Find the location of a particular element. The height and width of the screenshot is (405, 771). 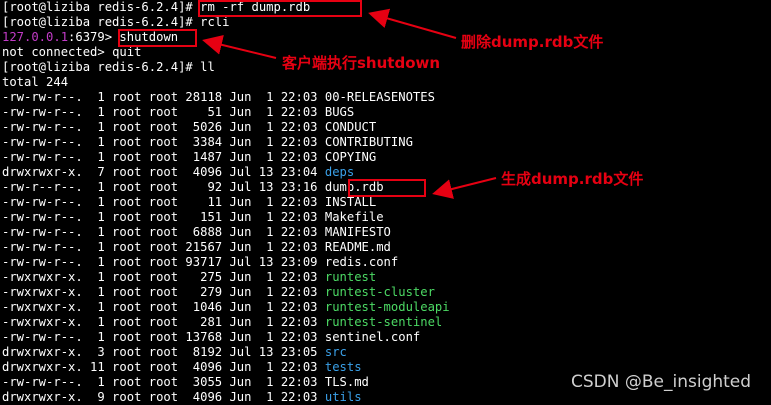

arrow-shutdown is located at coordinates (239, 47).